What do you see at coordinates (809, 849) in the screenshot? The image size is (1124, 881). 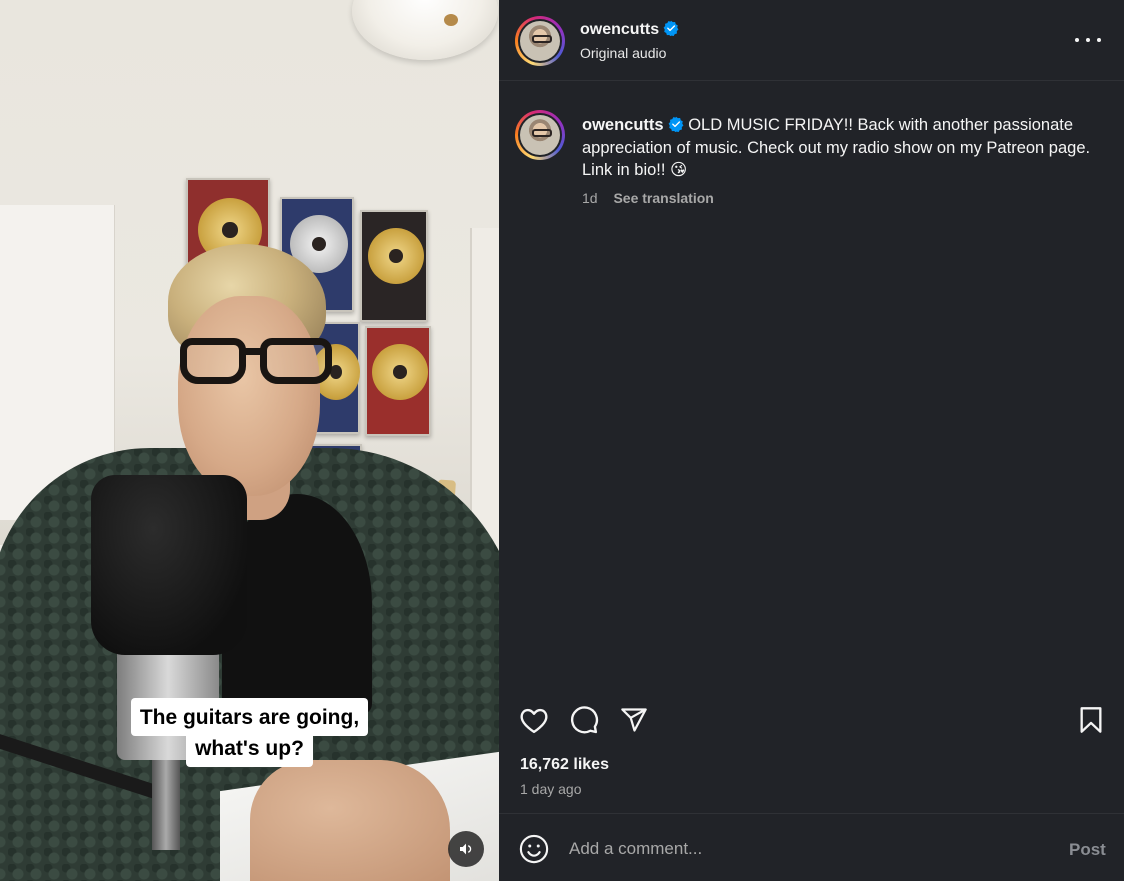 I see `comment-input` at bounding box center [809, 849].